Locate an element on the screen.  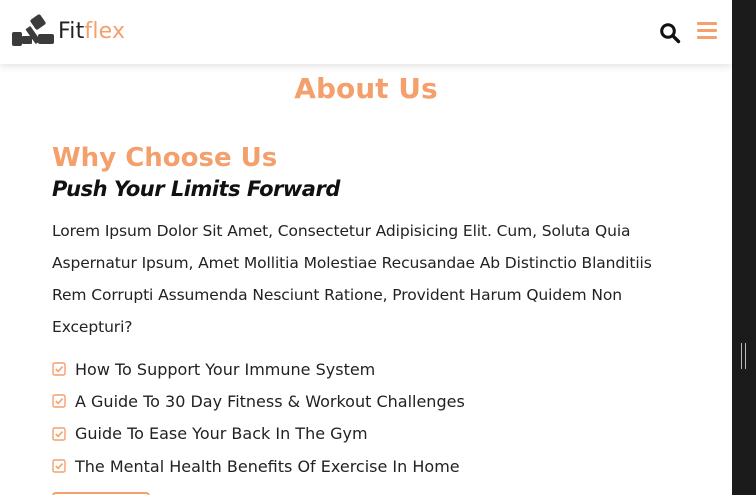
dumbbell-icon is located at coordinates (33, 30).